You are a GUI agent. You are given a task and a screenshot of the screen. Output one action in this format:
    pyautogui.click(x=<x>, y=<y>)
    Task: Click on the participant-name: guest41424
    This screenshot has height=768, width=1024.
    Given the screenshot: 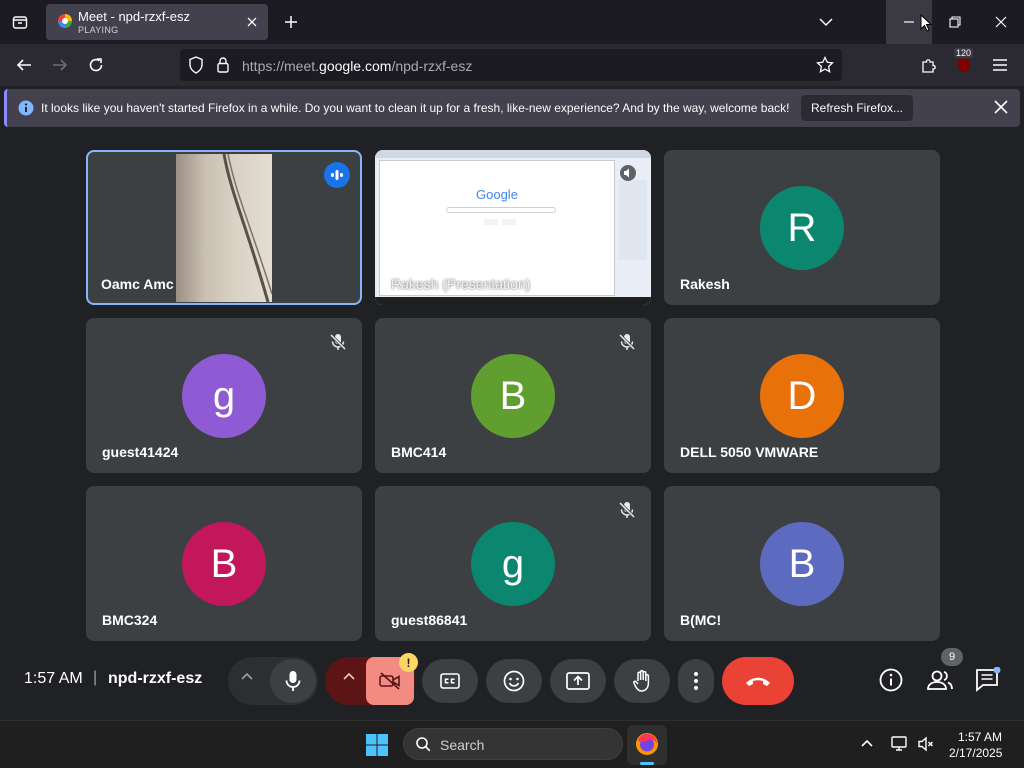 What is the action you would take?
    pyautogui.click(x=140, y=452)
    